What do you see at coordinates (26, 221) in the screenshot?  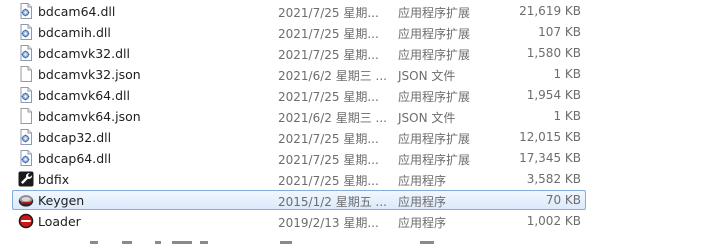 I see `loader-app-icon` at bounding box center [26, 221].